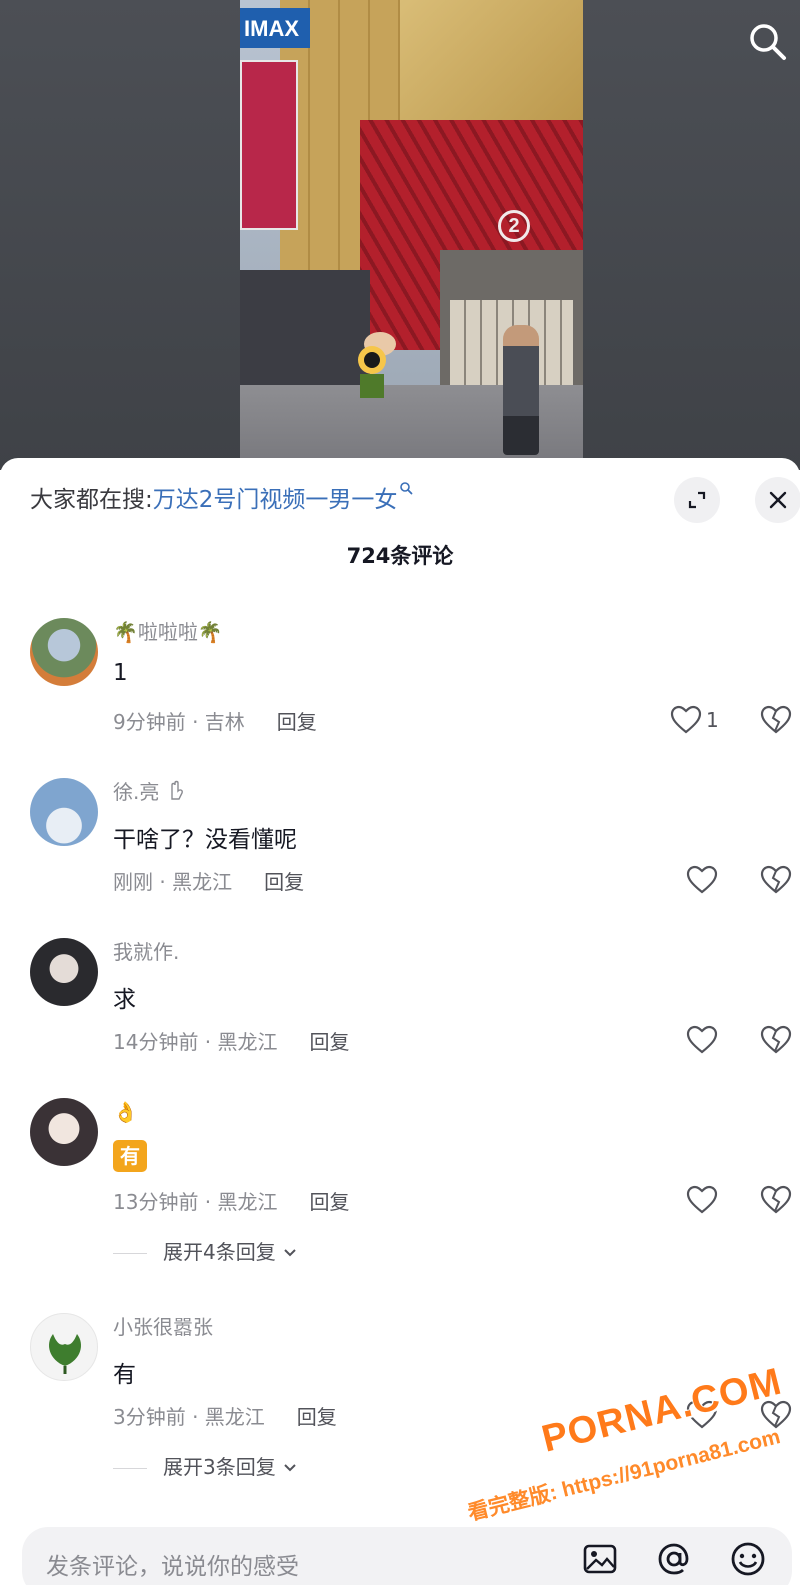  What do you see at coordinates (406, 488) in the screenshot?
I see `search-suggestion-icon` at bounding box center [406, 488].